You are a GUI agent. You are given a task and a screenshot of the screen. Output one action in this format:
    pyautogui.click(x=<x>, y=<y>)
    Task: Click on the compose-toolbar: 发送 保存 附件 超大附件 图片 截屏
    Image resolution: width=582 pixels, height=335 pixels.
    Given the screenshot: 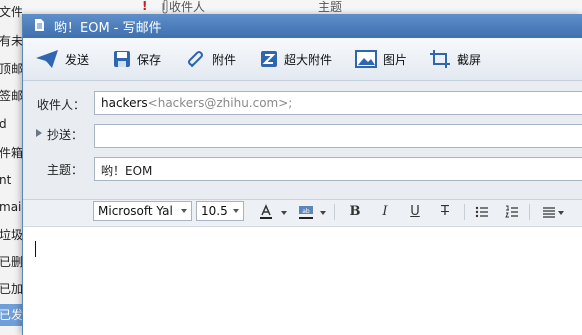 What is the action you would take?
    pyautogui.click(x=302, y=59)
    